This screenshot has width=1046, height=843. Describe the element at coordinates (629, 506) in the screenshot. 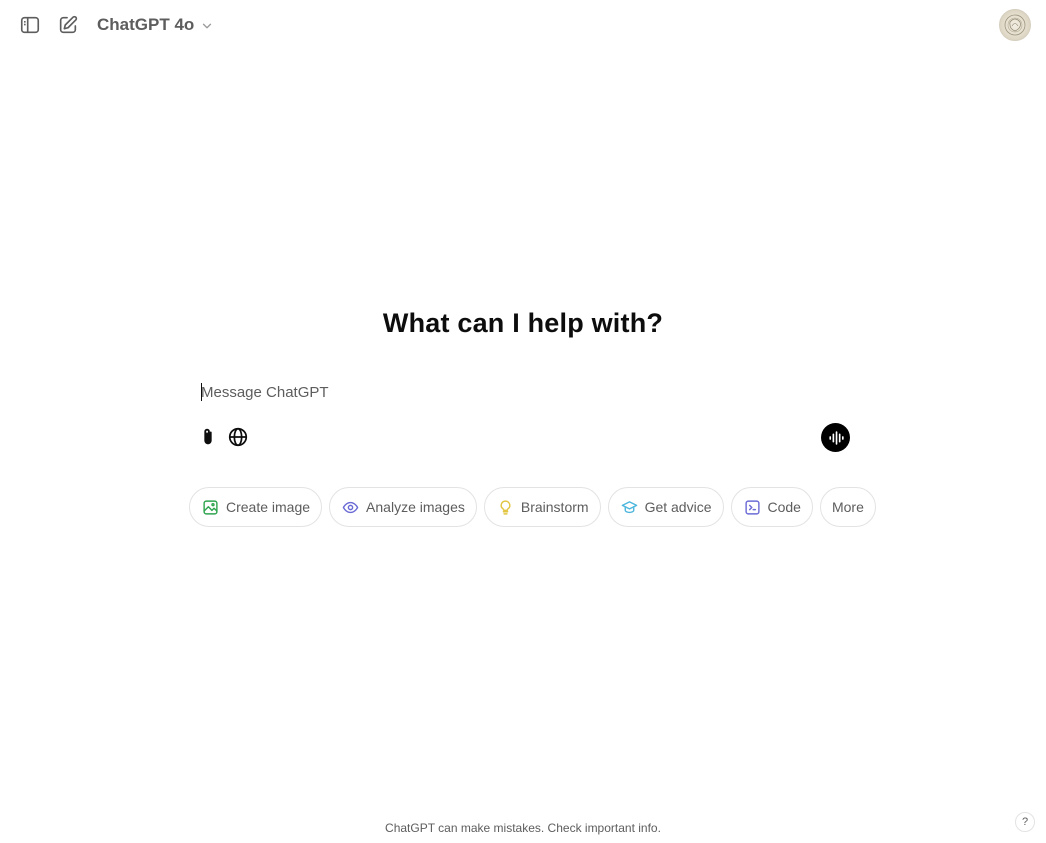

I see `graduation-cap-icon` at that location.